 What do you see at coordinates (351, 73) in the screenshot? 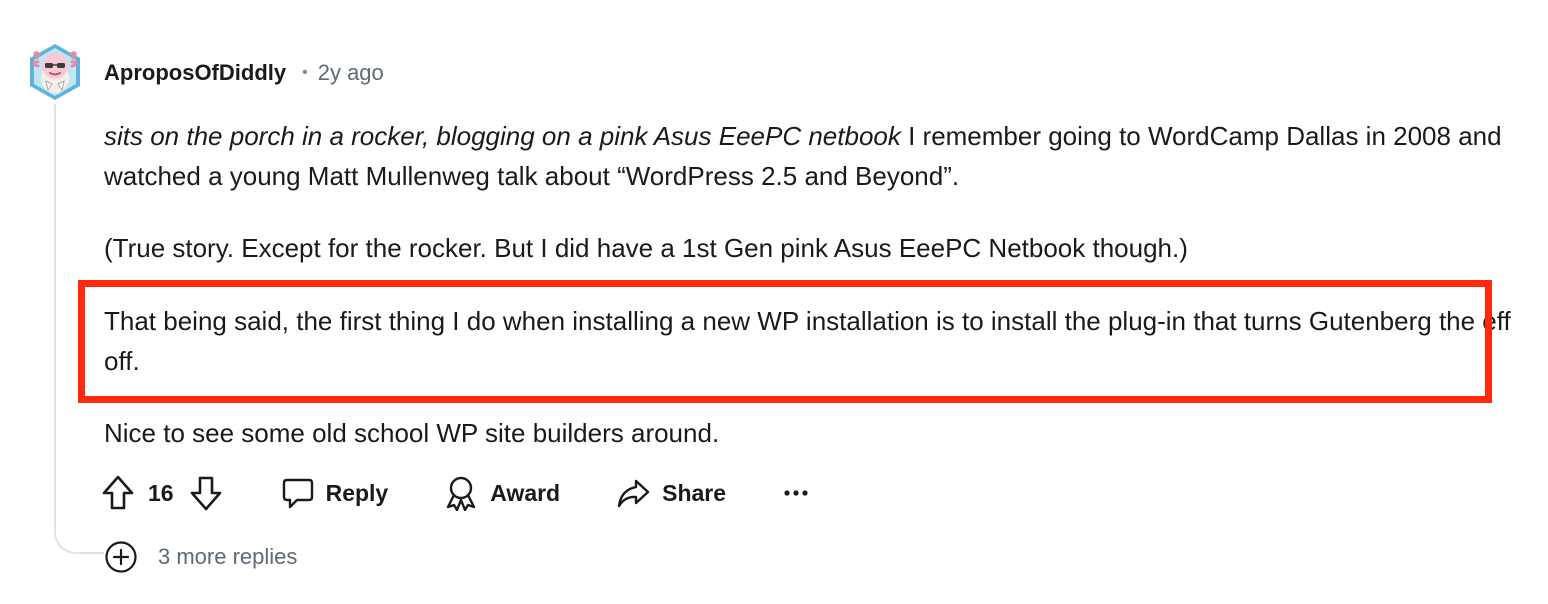
I see `timestamp: 2y ago` at bounding box center [351, 73].